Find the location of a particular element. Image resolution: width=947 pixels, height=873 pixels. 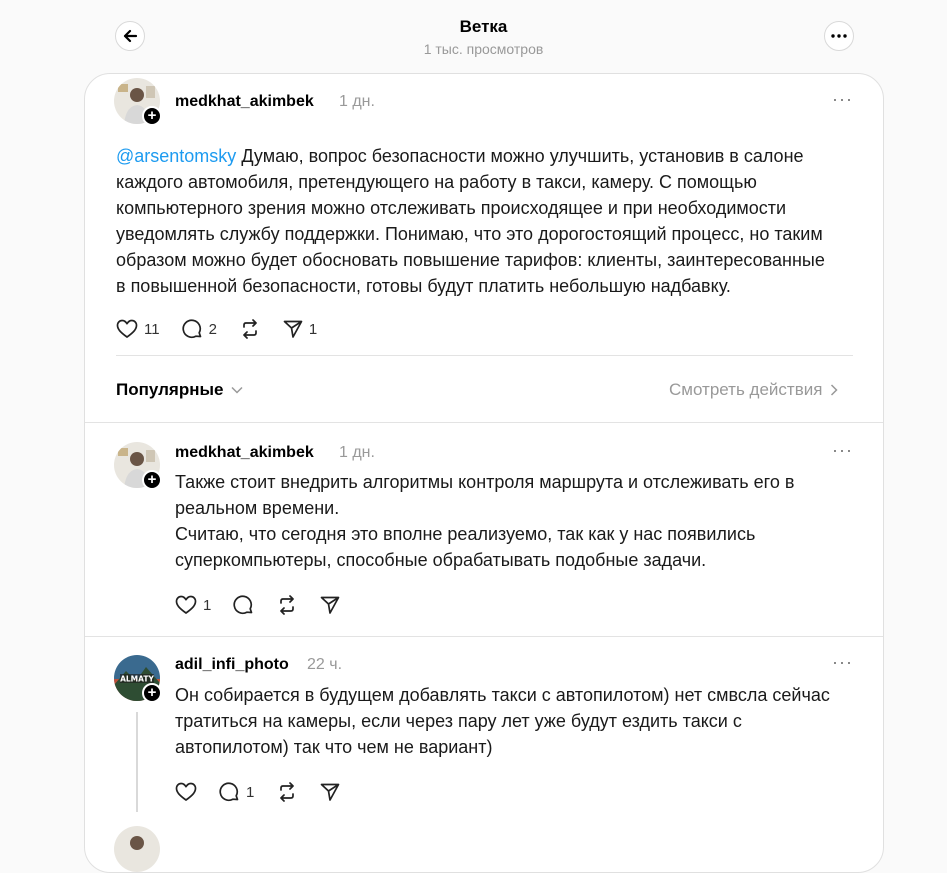

thread-connector-line is located at coordinates (137, 762).